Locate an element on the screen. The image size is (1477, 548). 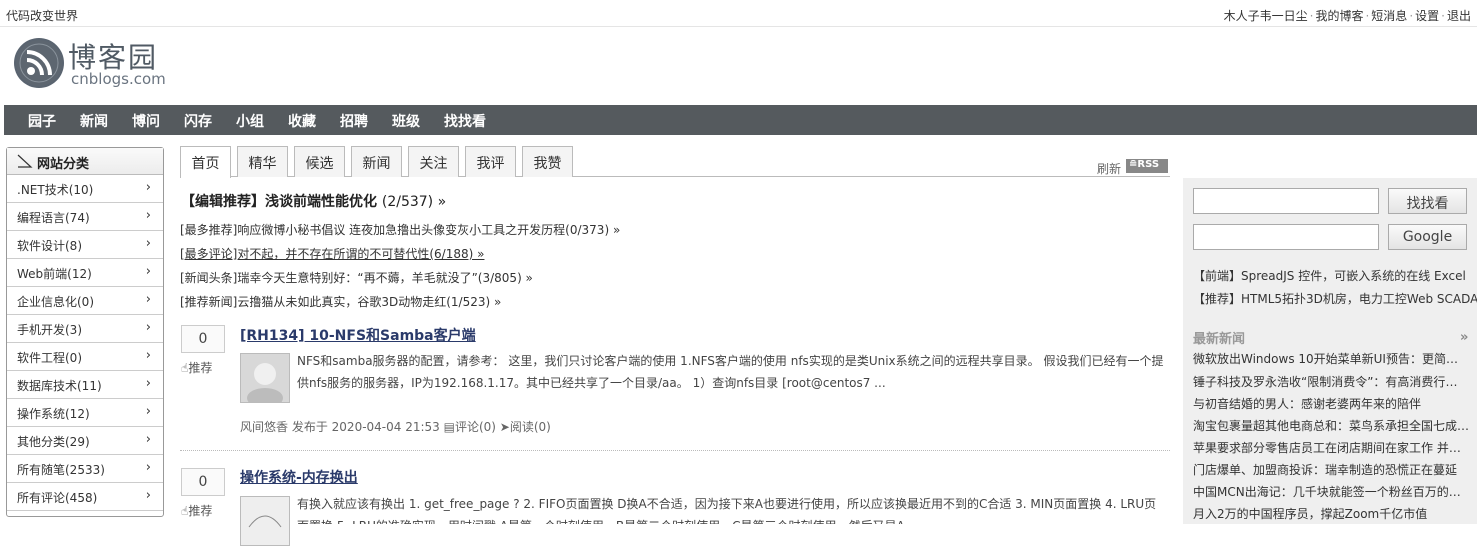
site-logo: 博客园 cnblogs.com is located at coordinates (94, 64).